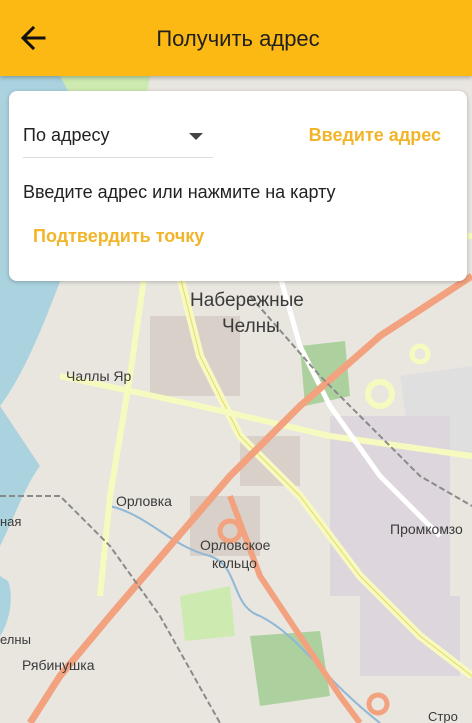 The image size is (472, 723). Describe the element at coordinates (58, 665) in the screenshot. I see `map-label-ryabinushka: Рябинушка` at that location.